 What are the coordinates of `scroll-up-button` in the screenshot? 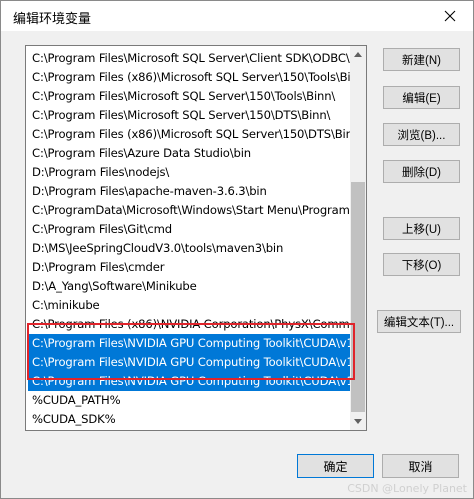 It's located at (358, 54).